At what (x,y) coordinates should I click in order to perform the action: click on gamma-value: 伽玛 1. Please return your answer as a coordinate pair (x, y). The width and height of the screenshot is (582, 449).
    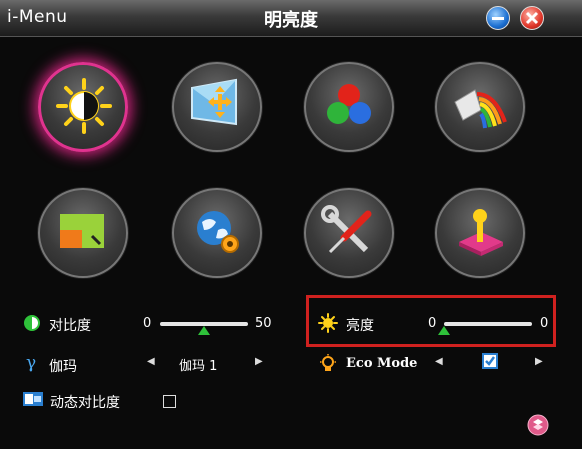
    Looking at the image, I should click on (198, 366).